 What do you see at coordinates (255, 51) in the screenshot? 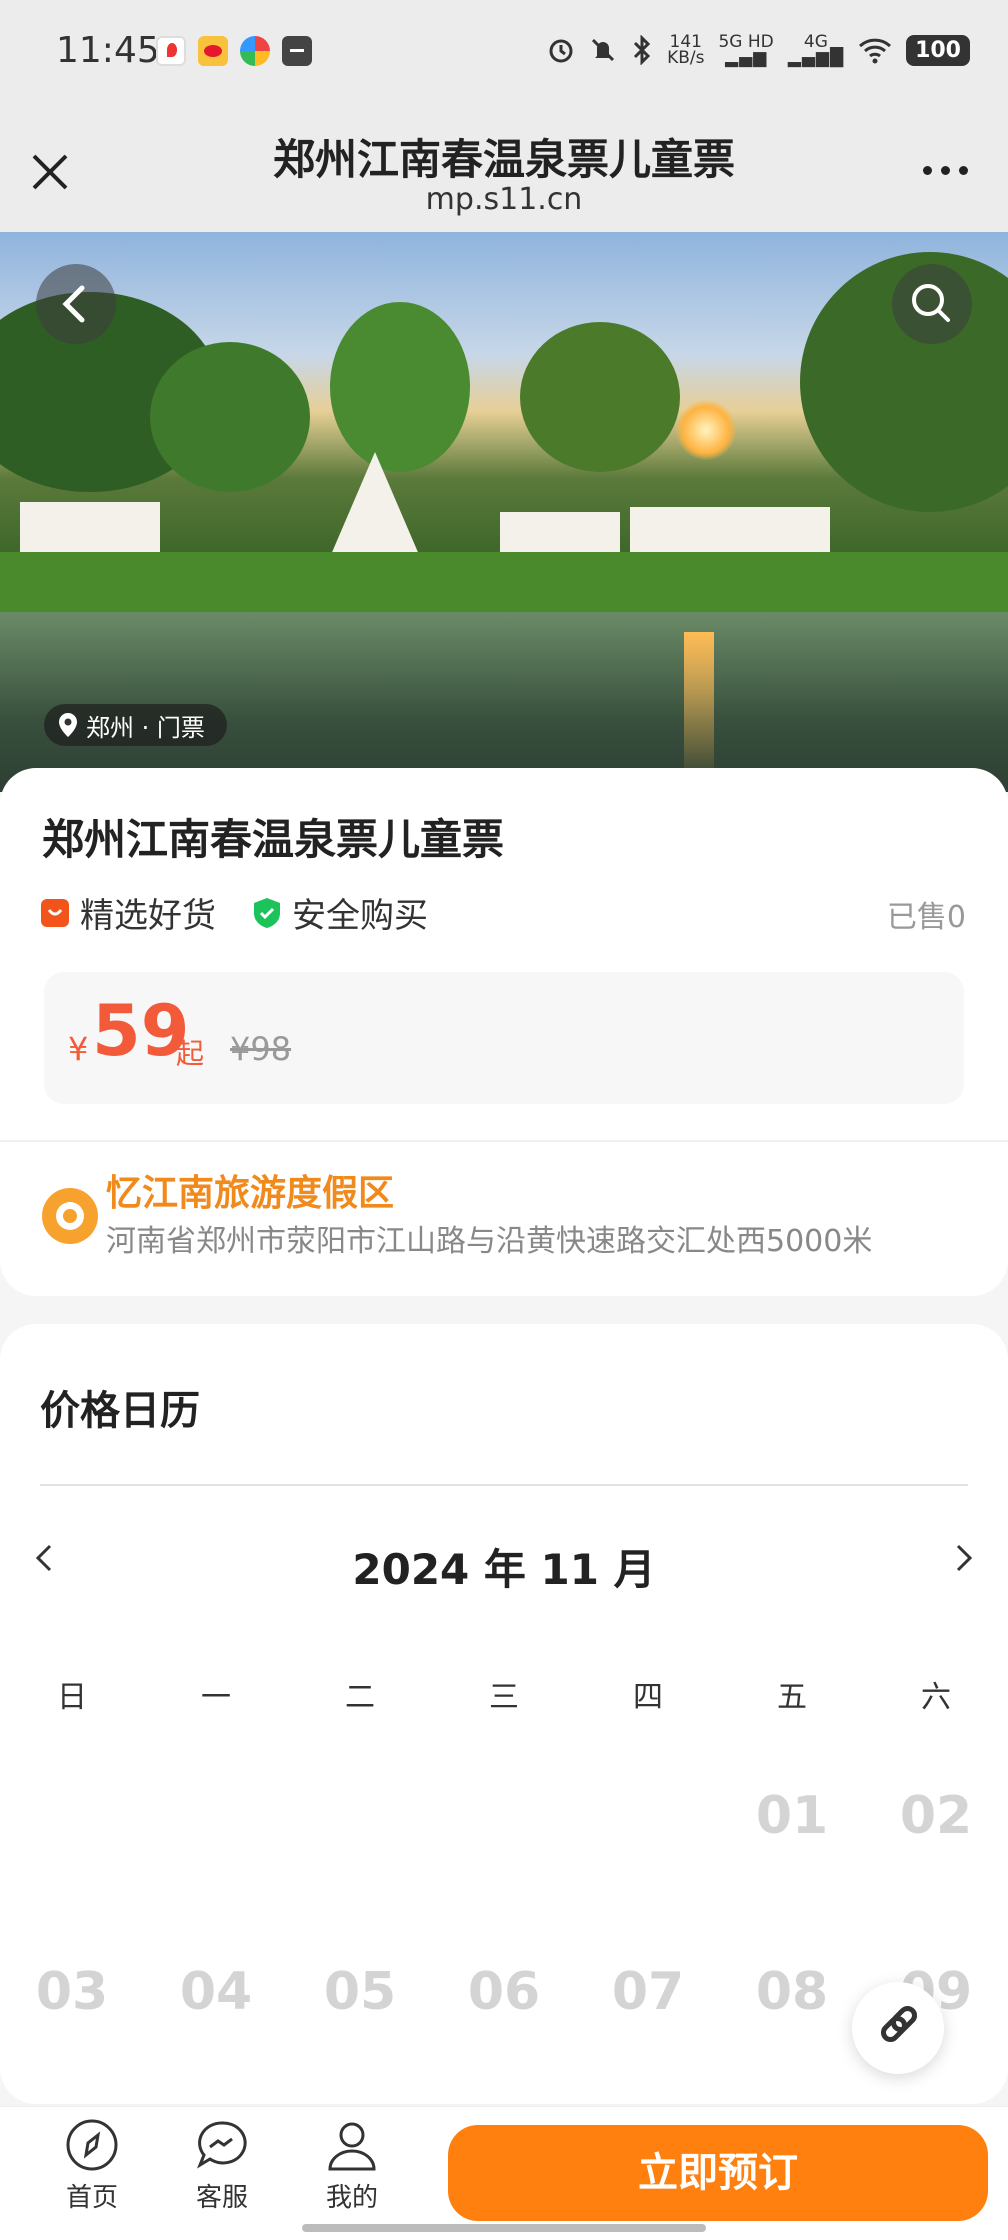
I see `photos-app-icon` at bounding box center [255, 51].